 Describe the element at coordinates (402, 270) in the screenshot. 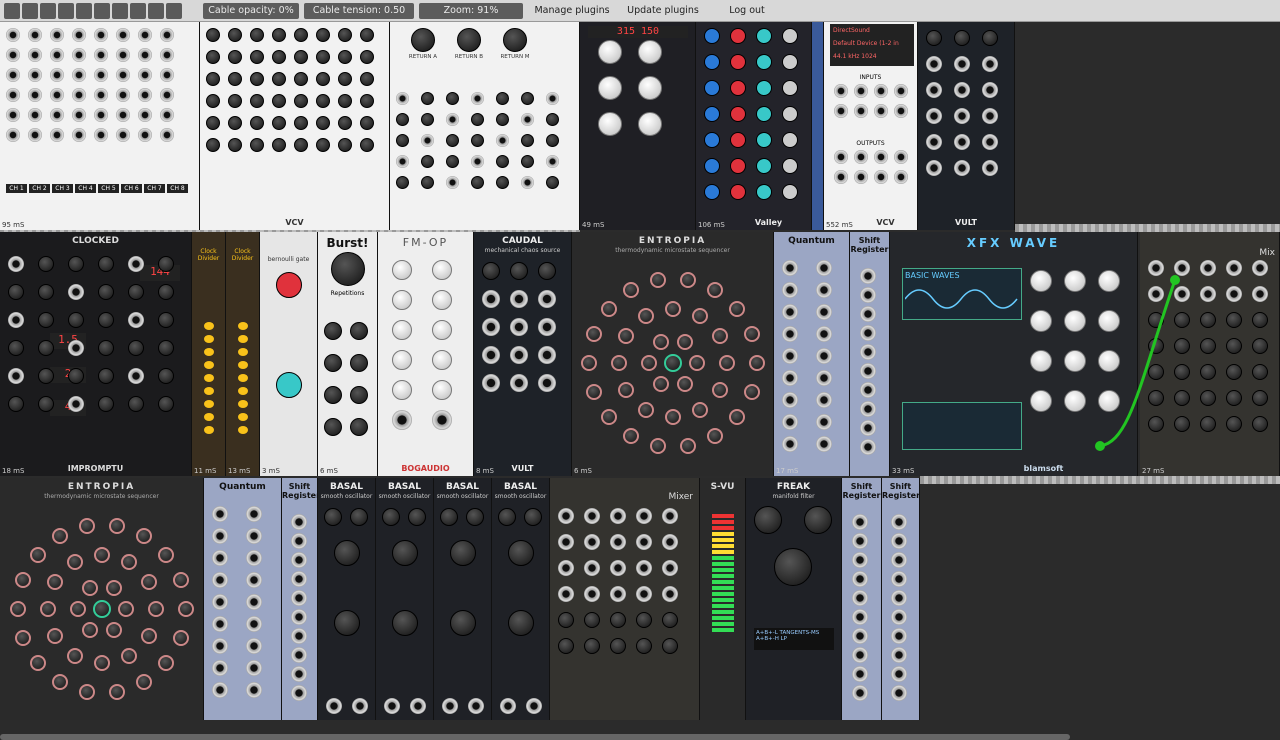

I see `fm-op-control` at that location.